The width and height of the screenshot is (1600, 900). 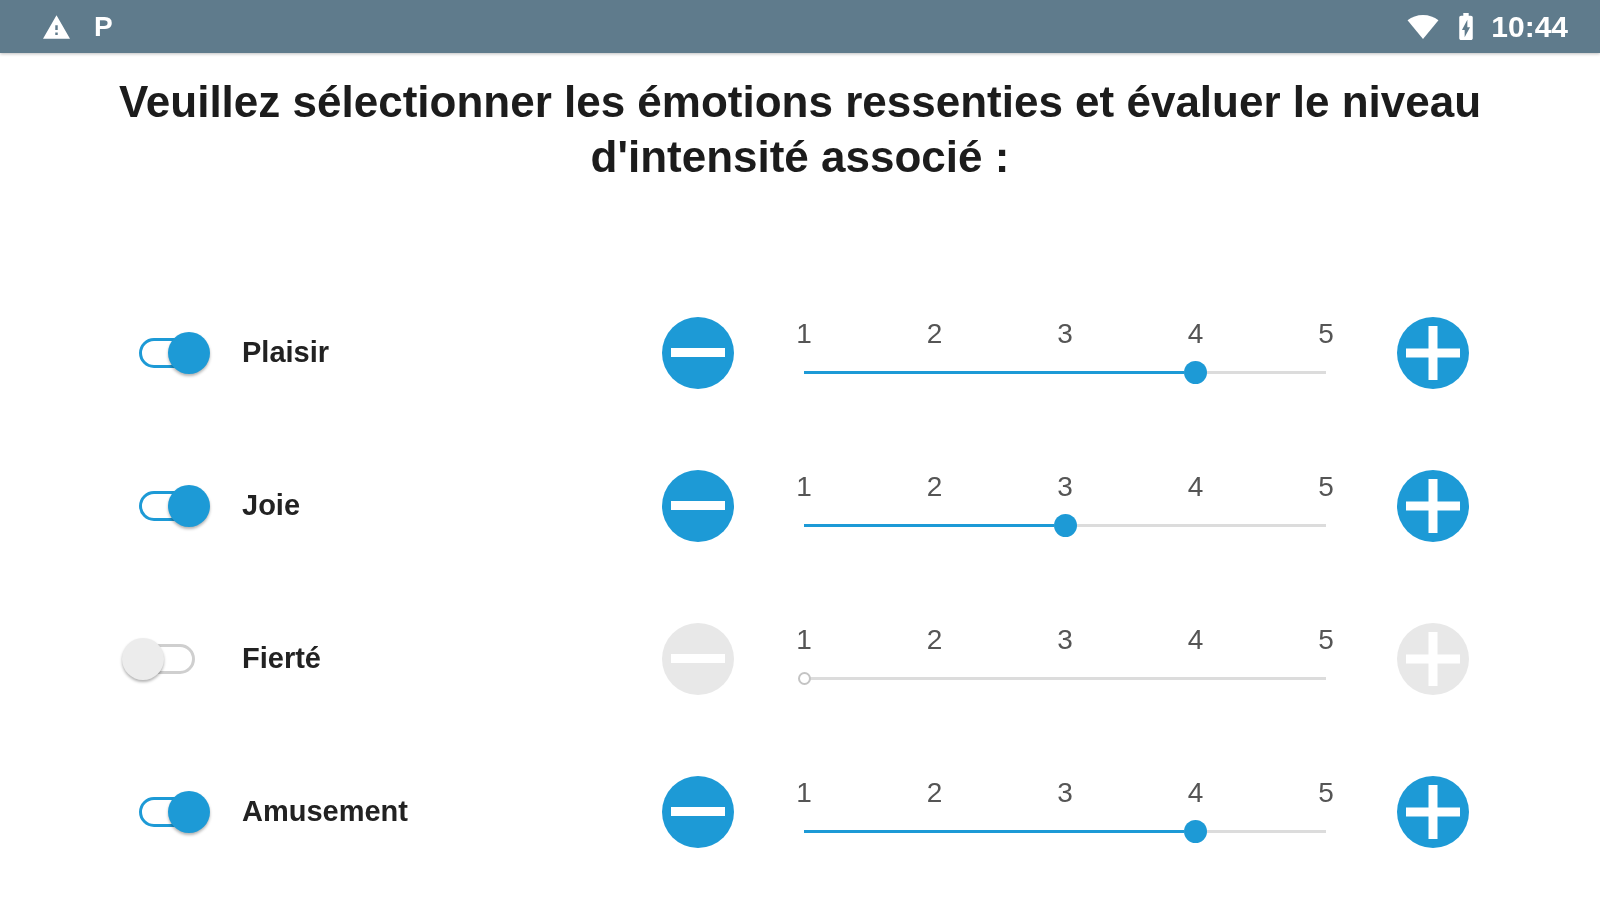 What do you see at coordinates (286, 352) in the screenshot?
I see `emotion-label: Plaisir` at bounding box center [286, 352].